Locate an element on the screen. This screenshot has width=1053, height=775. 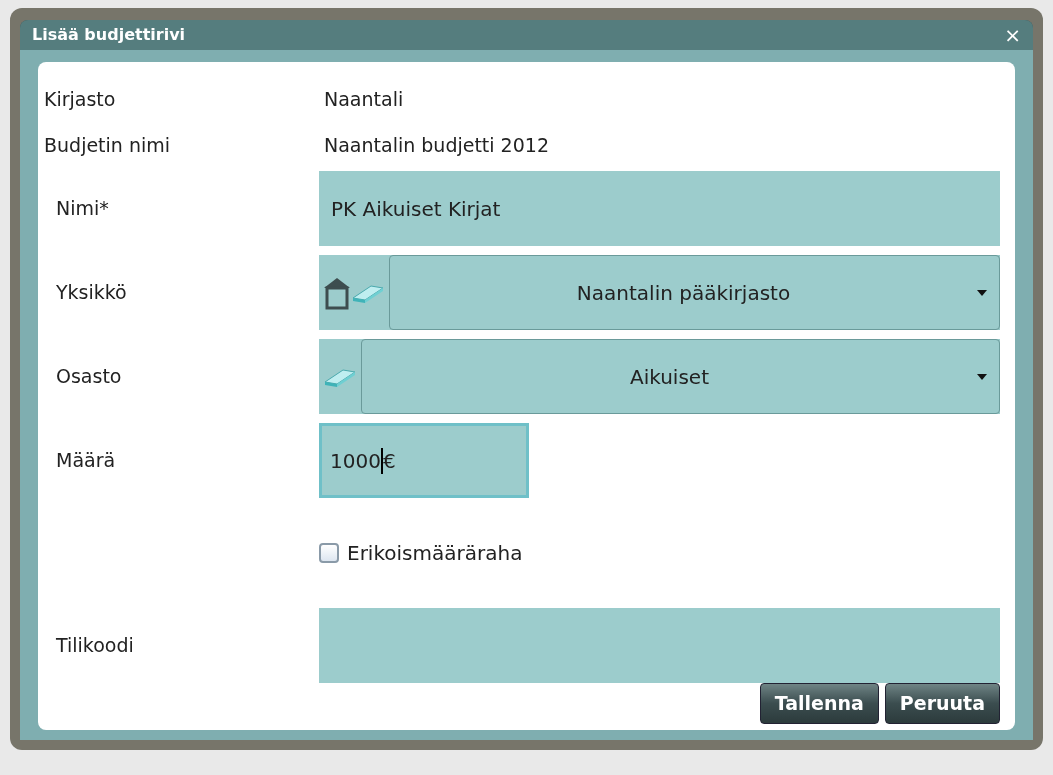
text-field: PK Aikuiset Kirjat is located at coordinates (659, 208).